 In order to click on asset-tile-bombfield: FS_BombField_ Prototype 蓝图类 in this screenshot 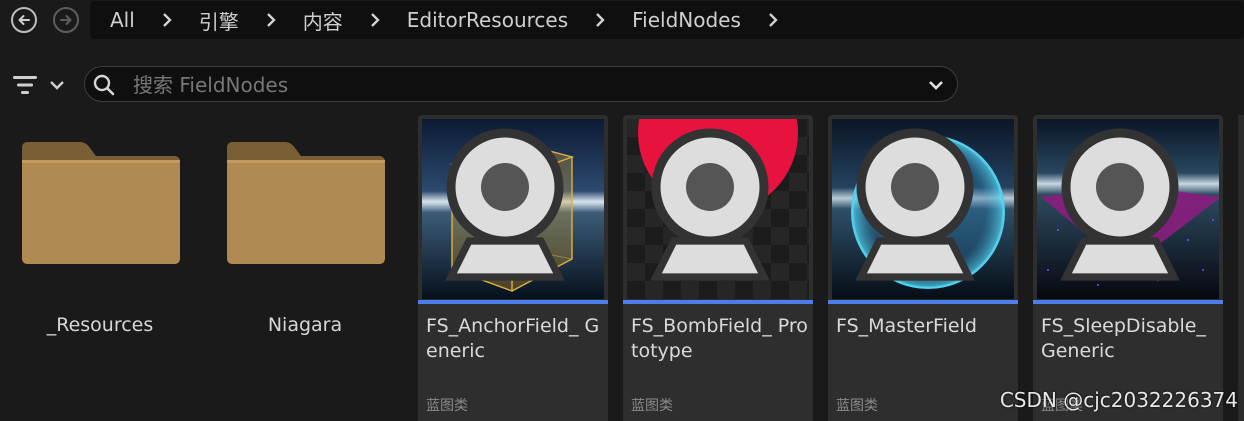, I will do `click(718, 268)`.